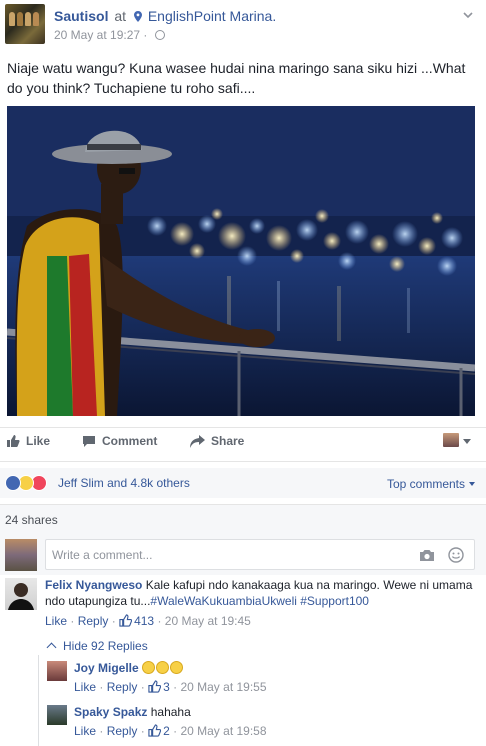 This screenshot has height=746, width=486. I want to click on post-options-chevron-icon, so click(468, 15).